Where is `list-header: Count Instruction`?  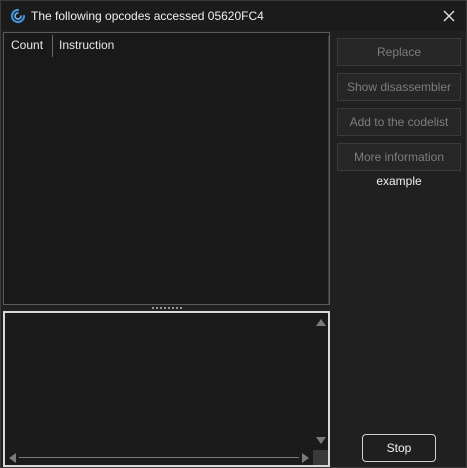 list-header: Count Instruction is located at coordinates (166, 45).